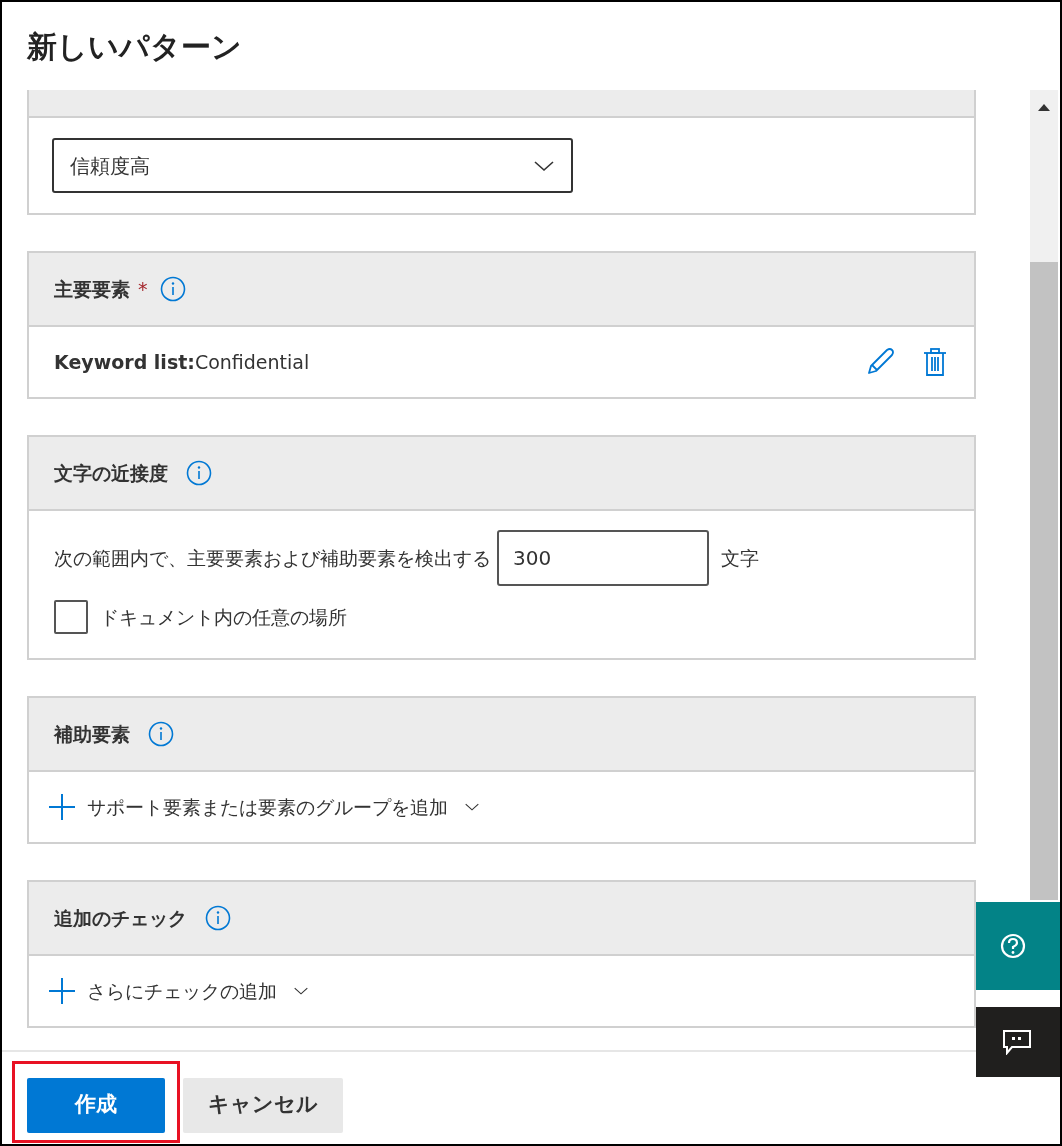 Image resolution: width=1062 pixels, height=1146 pixels. Describe the element at coordinates (1044, 107) in the screenshot. I see `scroll-up-icon` at that location.